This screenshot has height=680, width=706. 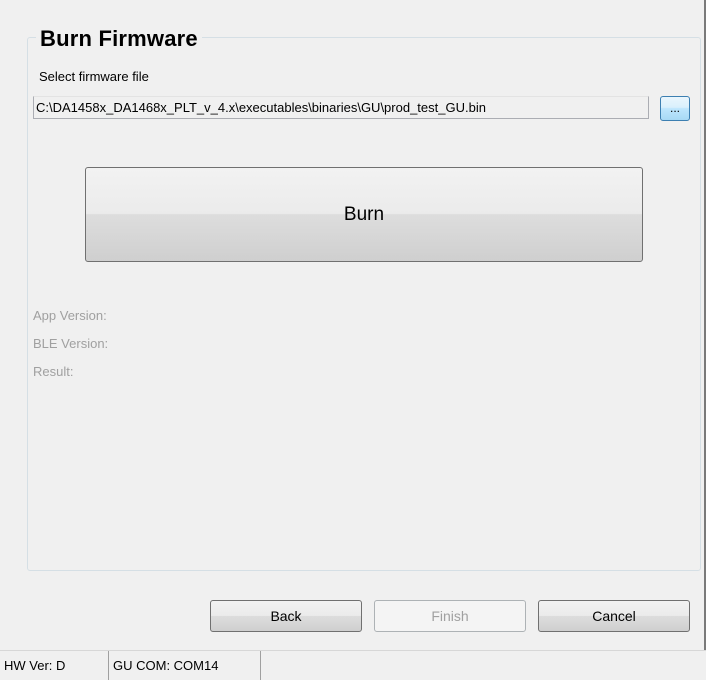 What do you see at coordinates (119, 39) in the screenshot?
I see `group-title: Burn Firmware` at bounding box center [119, 39].